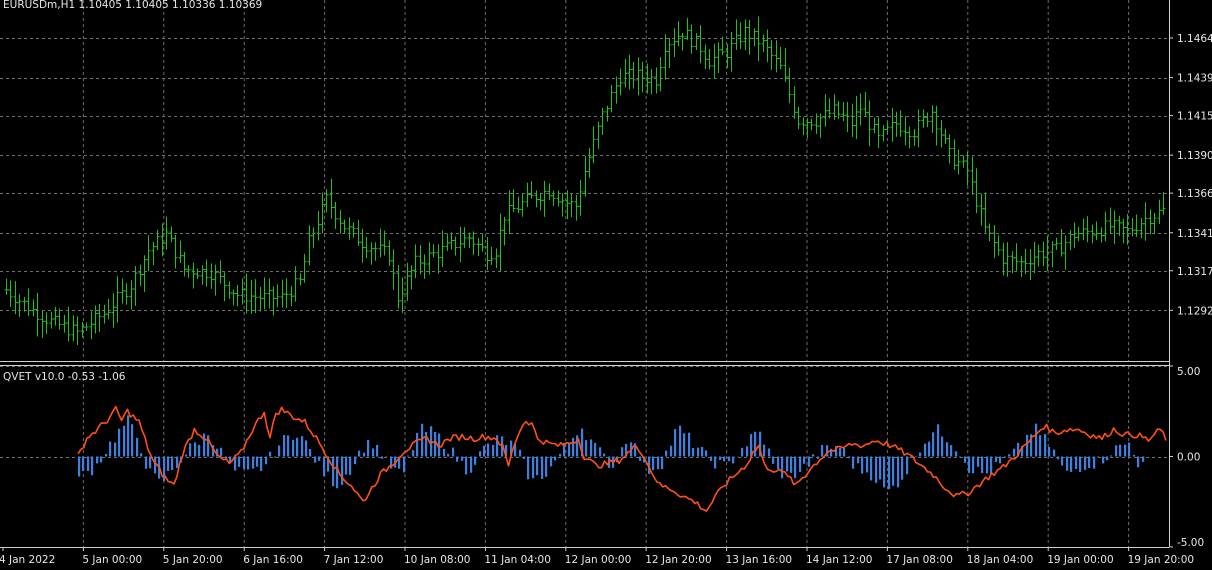 The image size is (1212, 570). What do you see at coordinates (759, 560) in the screenshot?
I see `time-tick-label: 13 Jan 16:00` at bounding box center [759, 560].